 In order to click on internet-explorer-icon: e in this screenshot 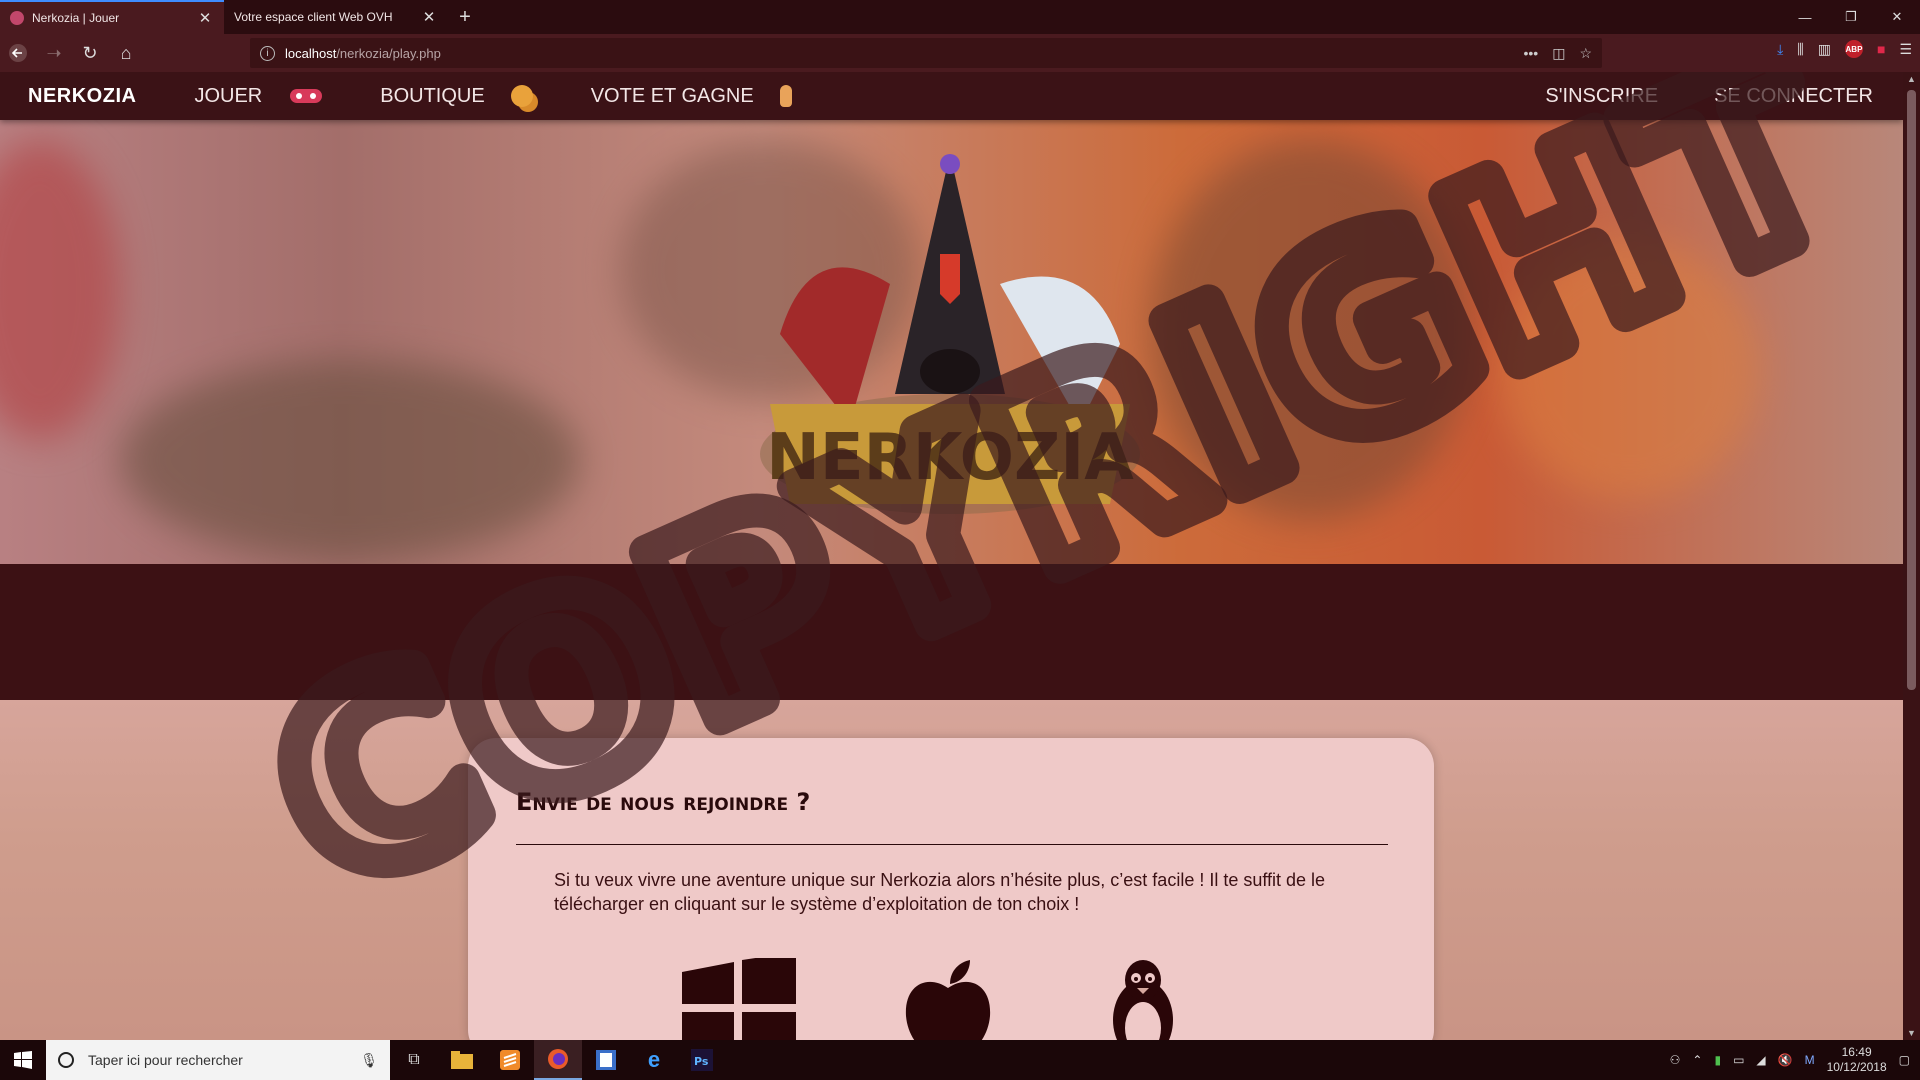, I will do `click(654, 1059)`.